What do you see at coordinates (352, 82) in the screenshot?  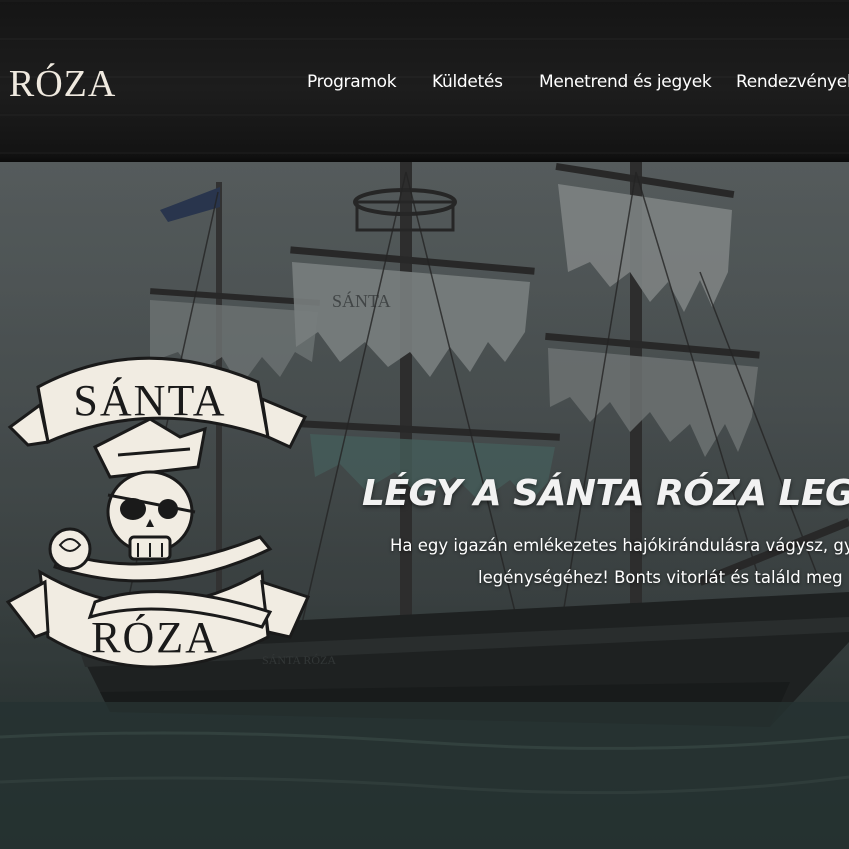 I see `nav-programok: Programok` at bounding box center [352, 82].